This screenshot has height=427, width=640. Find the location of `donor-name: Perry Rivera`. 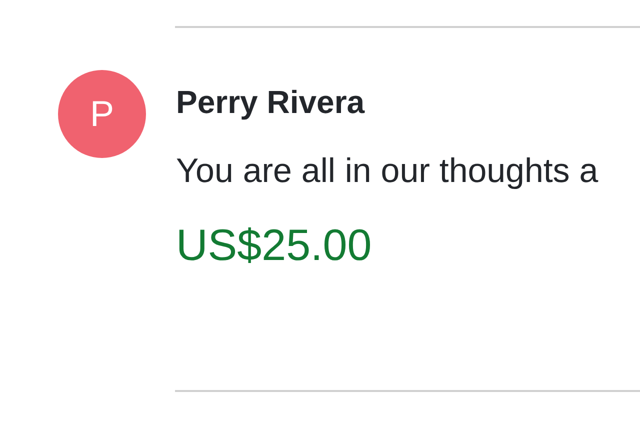

donor-name: Perry Rivera is located at coordinates (271, 102).